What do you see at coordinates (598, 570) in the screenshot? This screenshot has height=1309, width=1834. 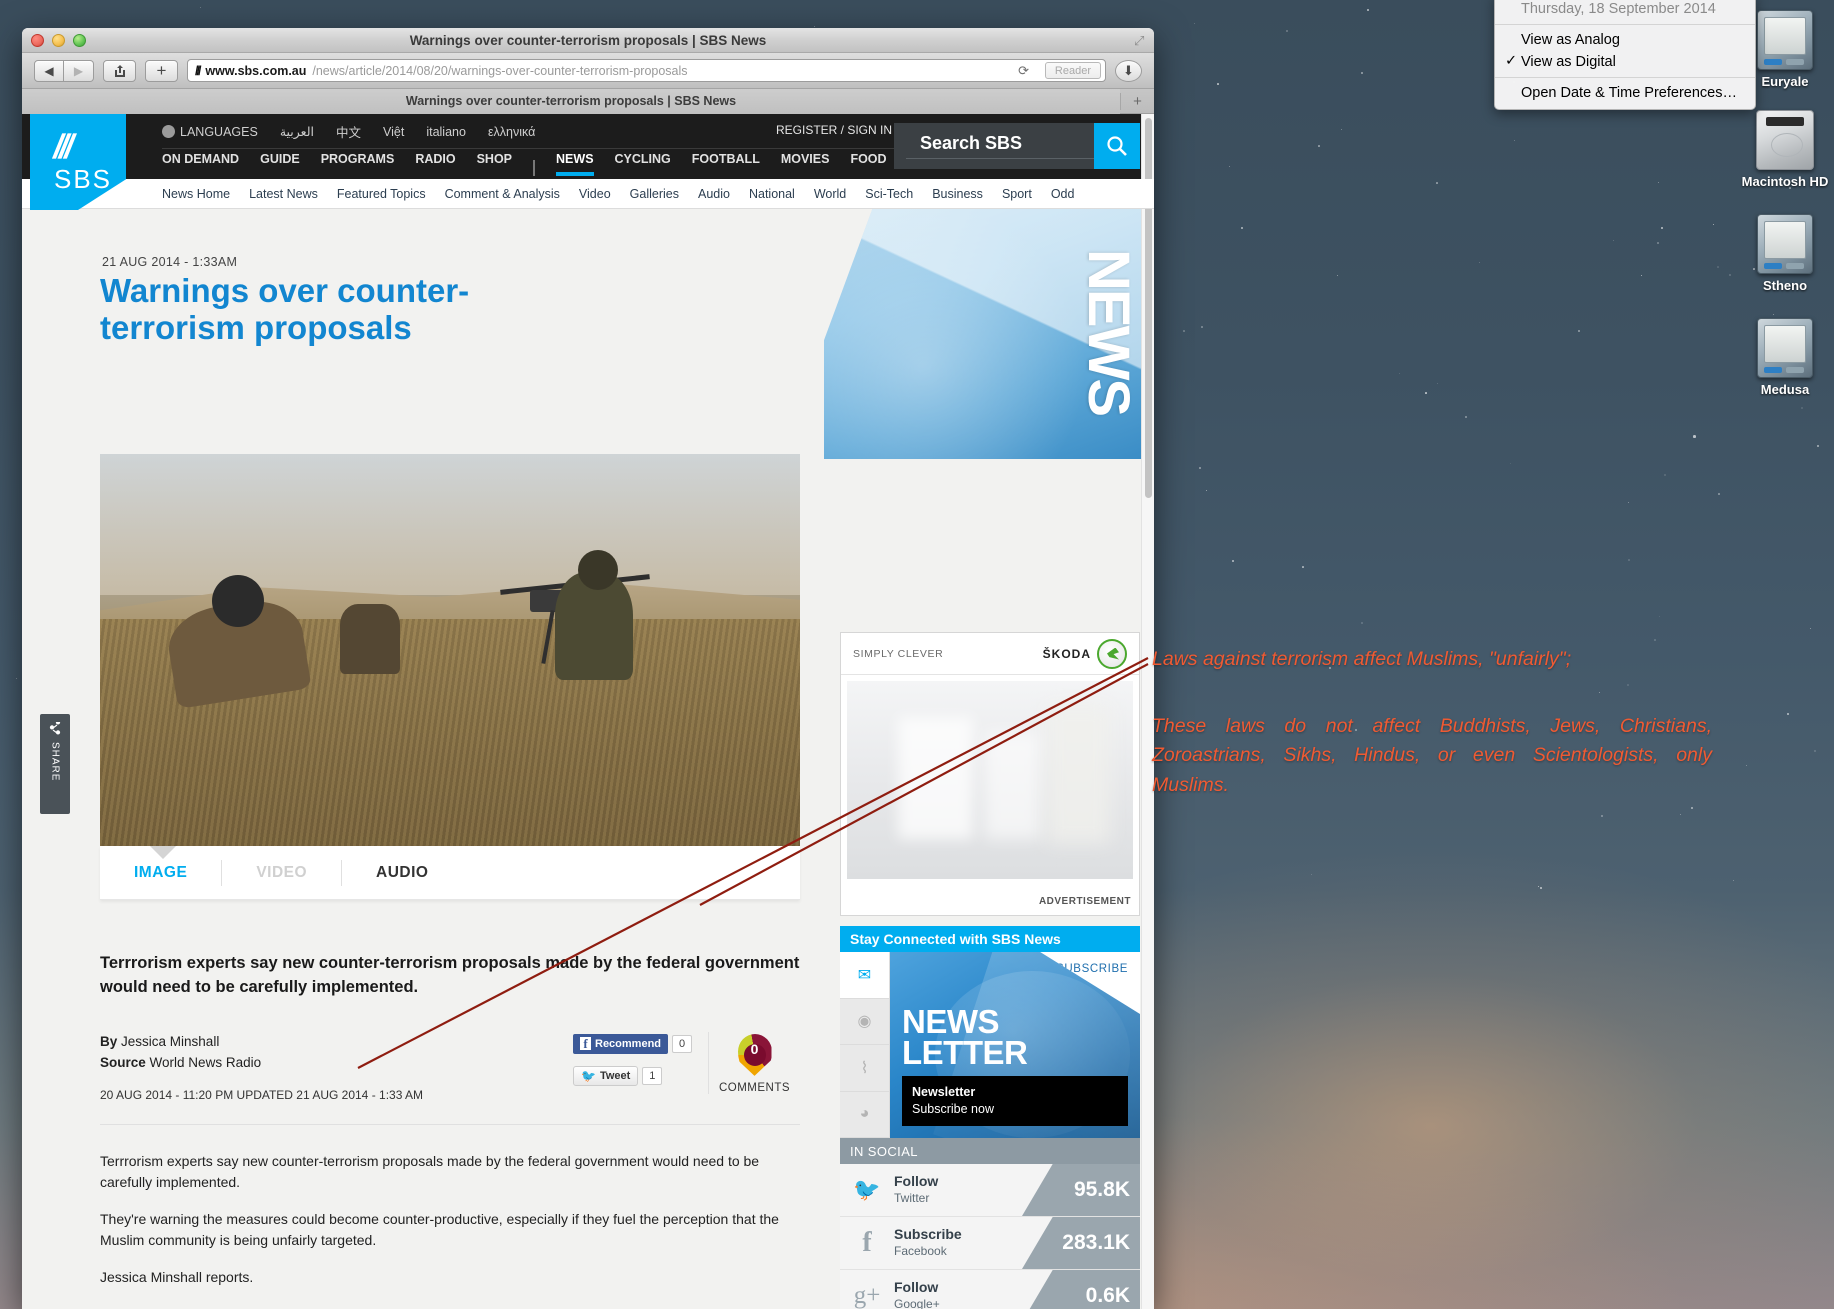 I see `photo-figure-head` at bounding box center [598, 570].